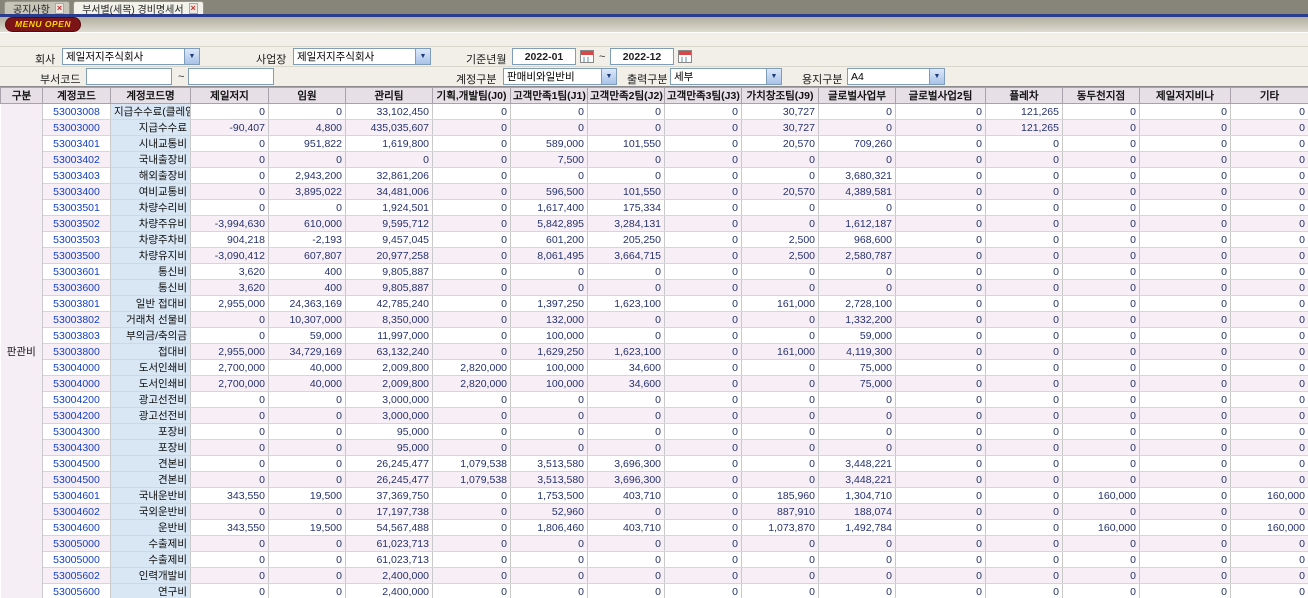 This screenshot has height=598, width=1308. What do you see at coordinates (150, 319) in the screenshot?
I see `account-name-cell: 거래처 선물비` at bounding box center [150, 319].